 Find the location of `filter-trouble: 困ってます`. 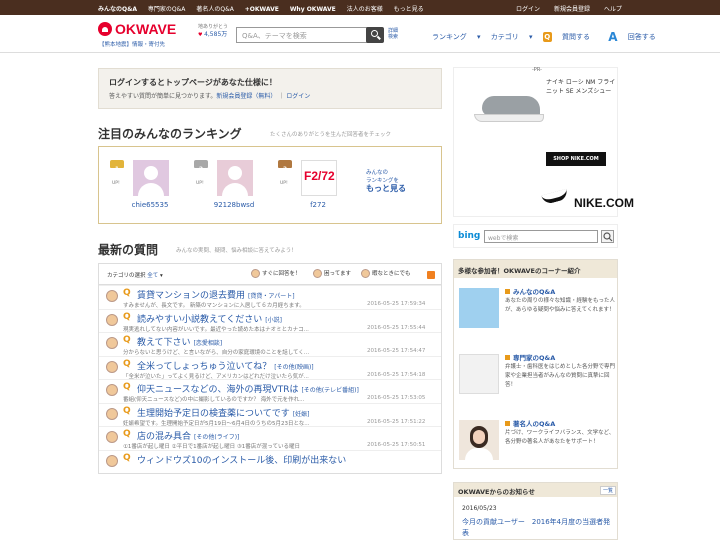

filter-trouble: 困ってます is located at coordinates (332, 273).